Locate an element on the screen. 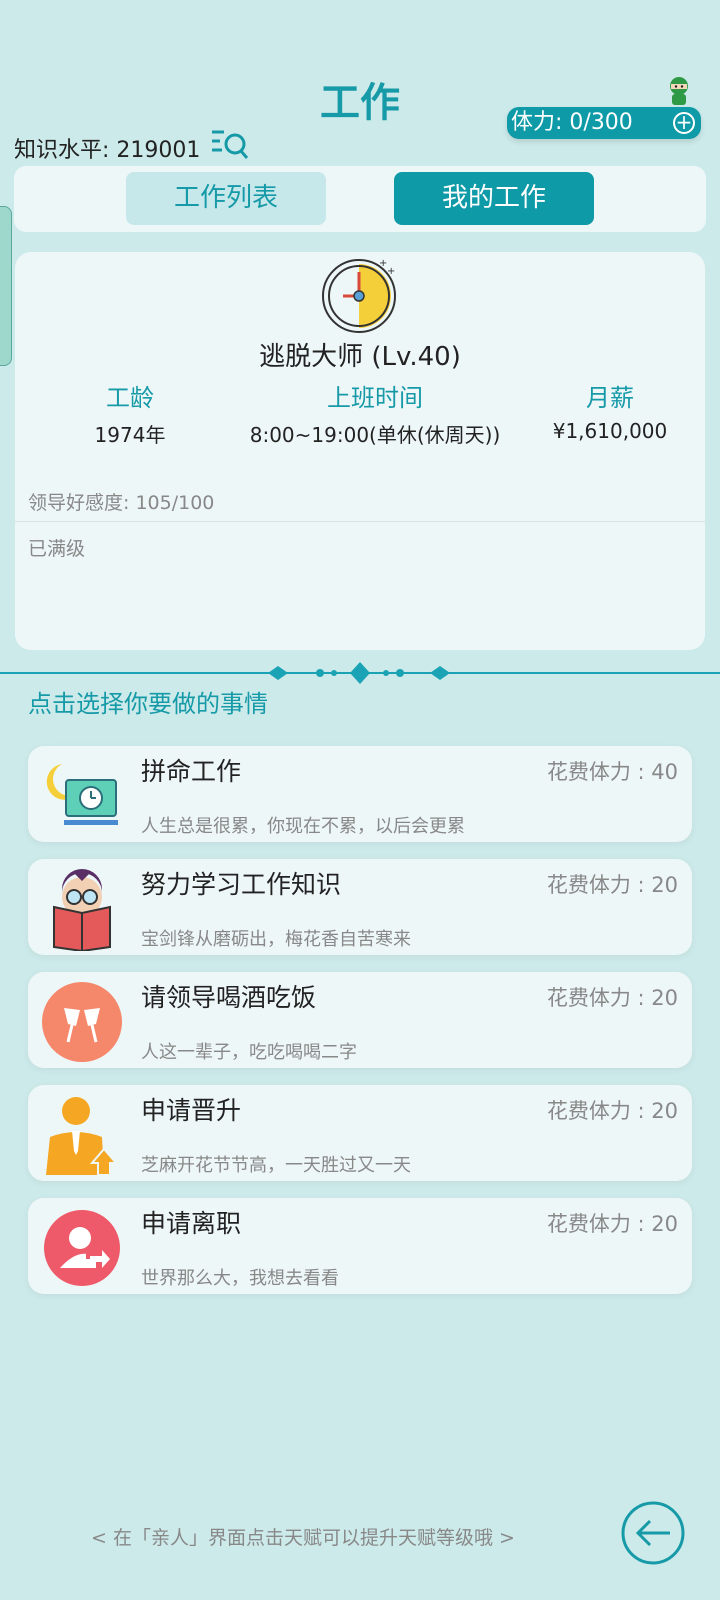 This screenshot has height=1600, width=720. tab-job-list: 工作列表 is located at coordinates (226, 198).